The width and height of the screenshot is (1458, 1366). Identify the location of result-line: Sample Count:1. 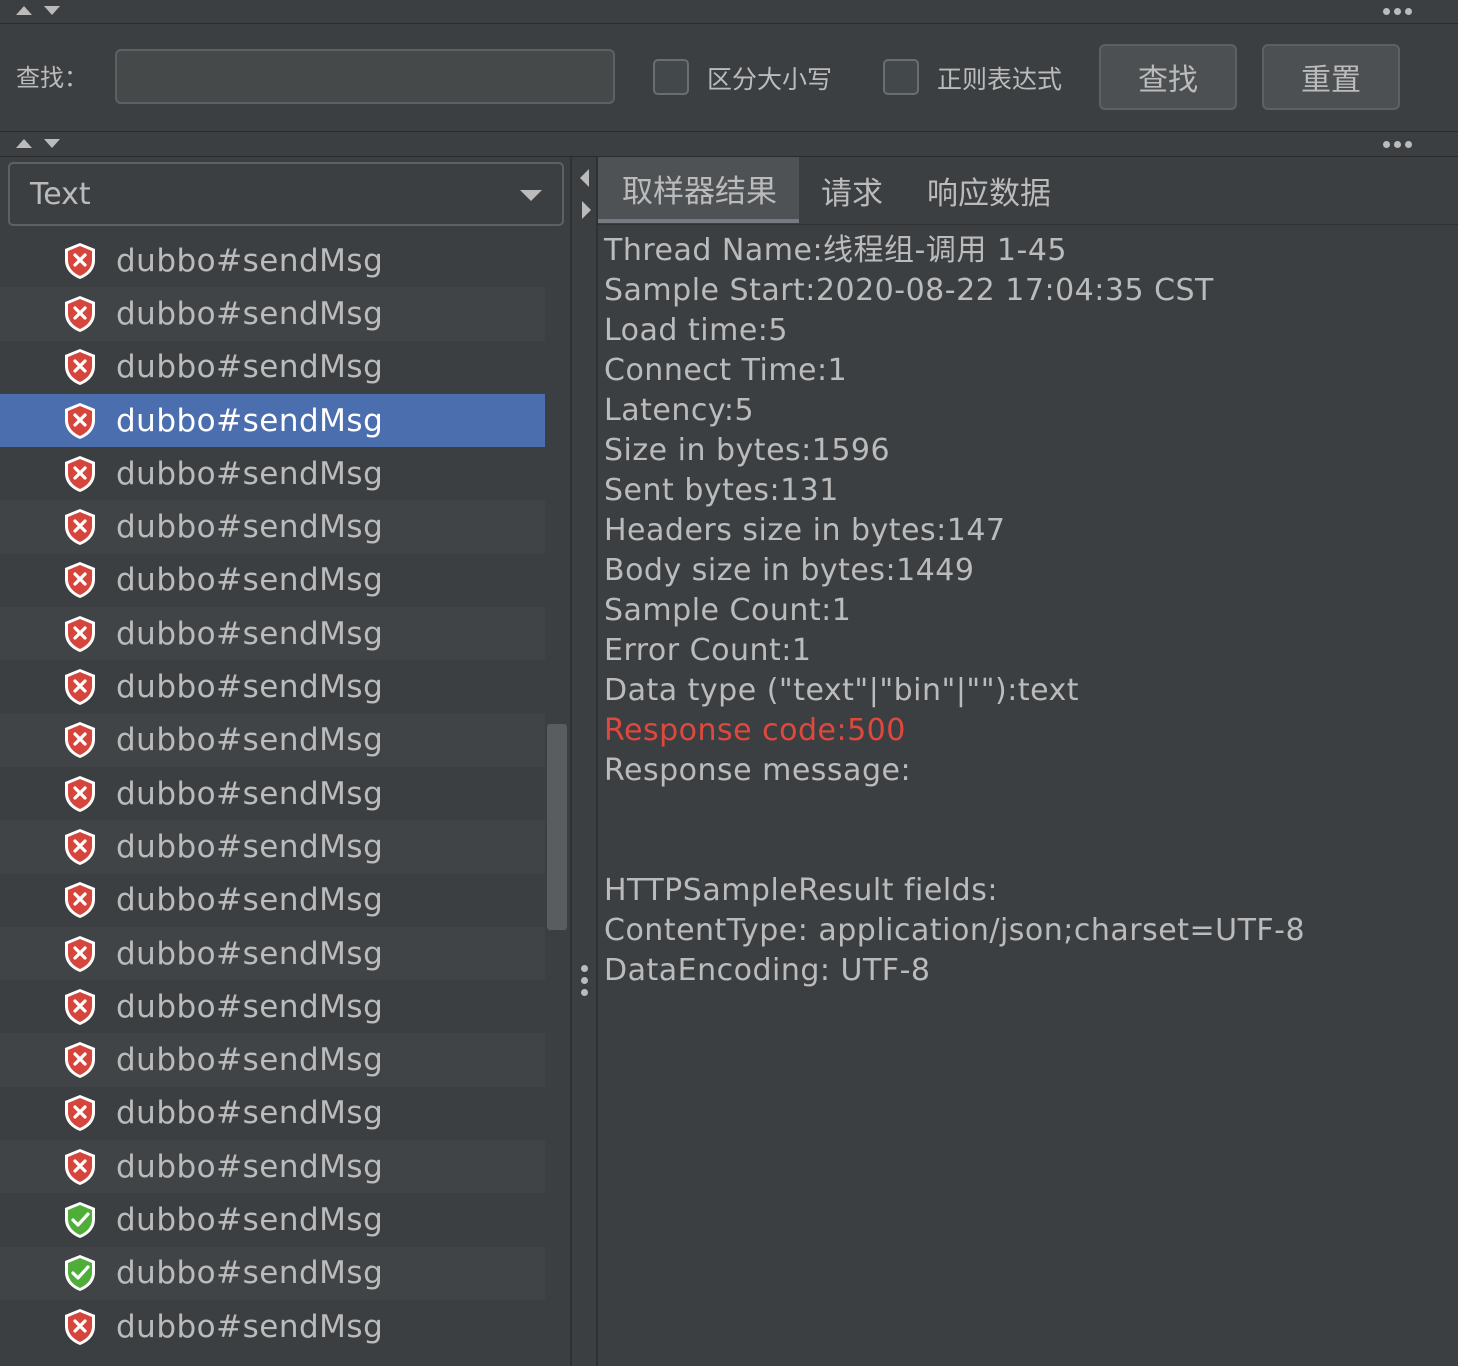
(728, 610).